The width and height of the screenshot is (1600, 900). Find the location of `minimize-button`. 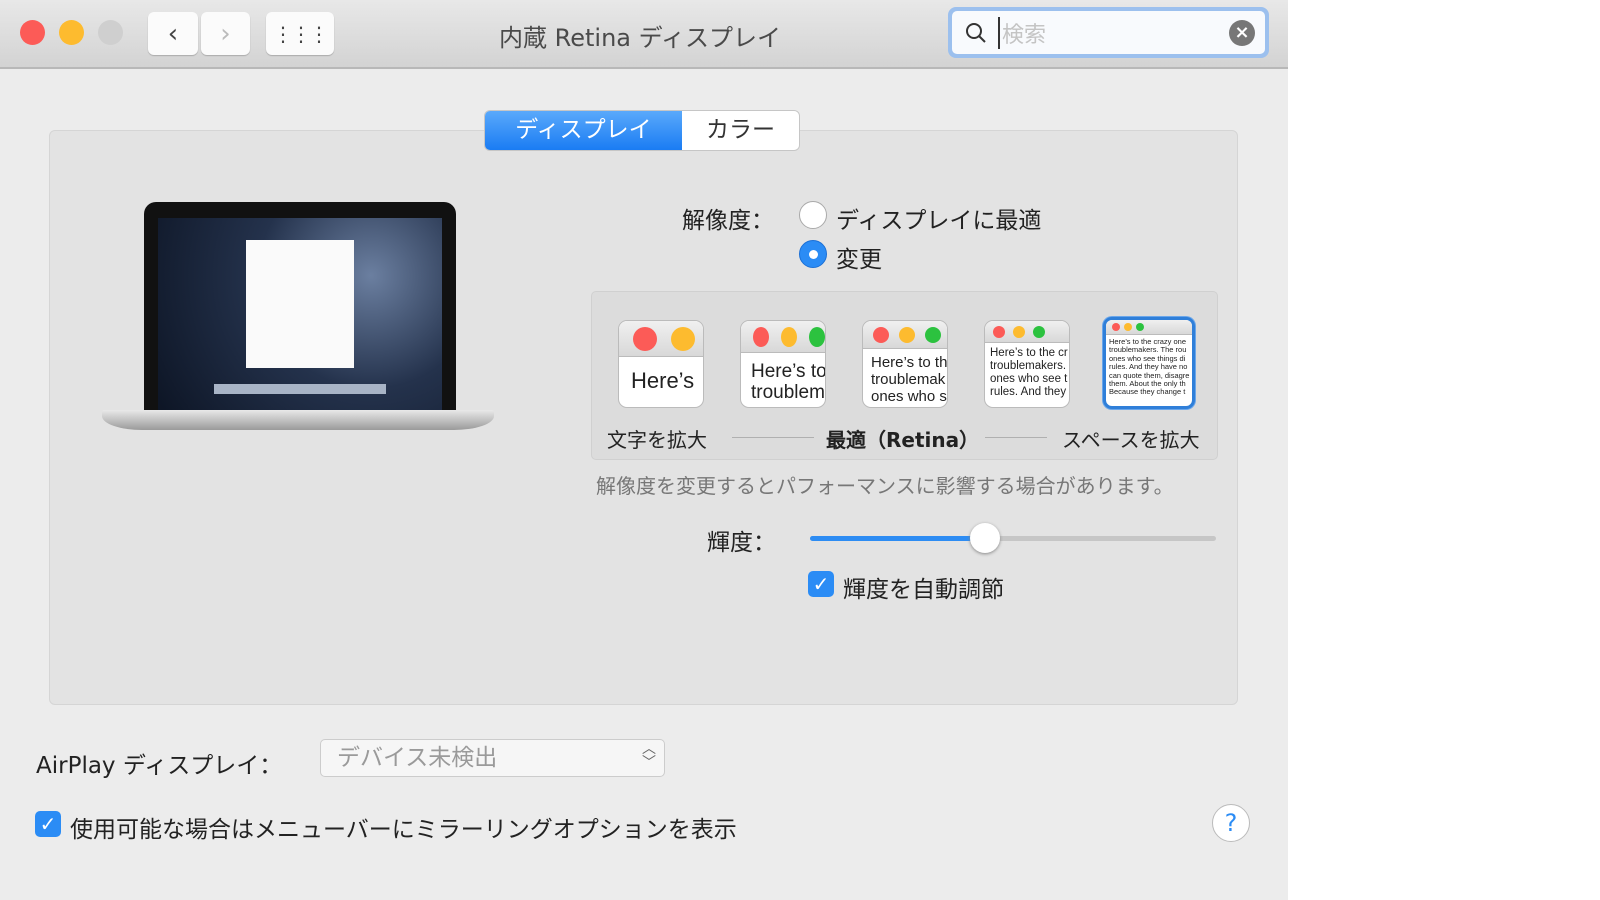

minimize-button is located at coordinates (71, 32).